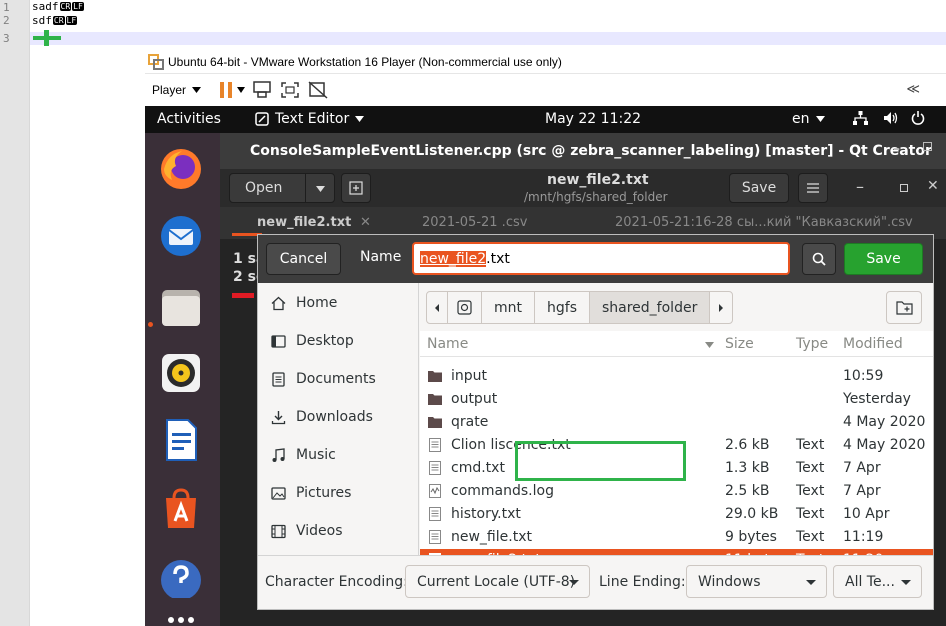 This screenshot has height=626, width=946. What do you see at coordinates (181, 307) in the screenshot?
I see `files-icon` at bounding box center [181, 307].